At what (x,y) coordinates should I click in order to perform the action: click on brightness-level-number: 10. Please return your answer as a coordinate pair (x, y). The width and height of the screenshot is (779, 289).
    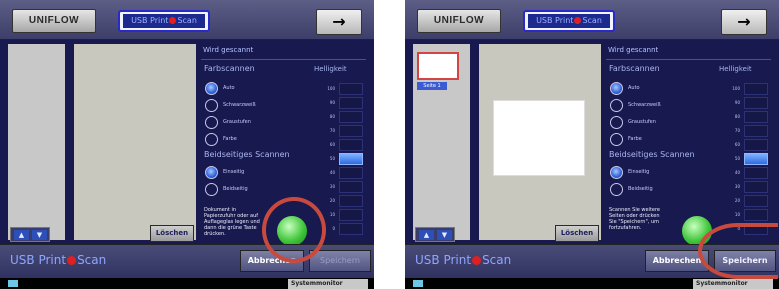
    Looking at the image, I should click on (737, 214).